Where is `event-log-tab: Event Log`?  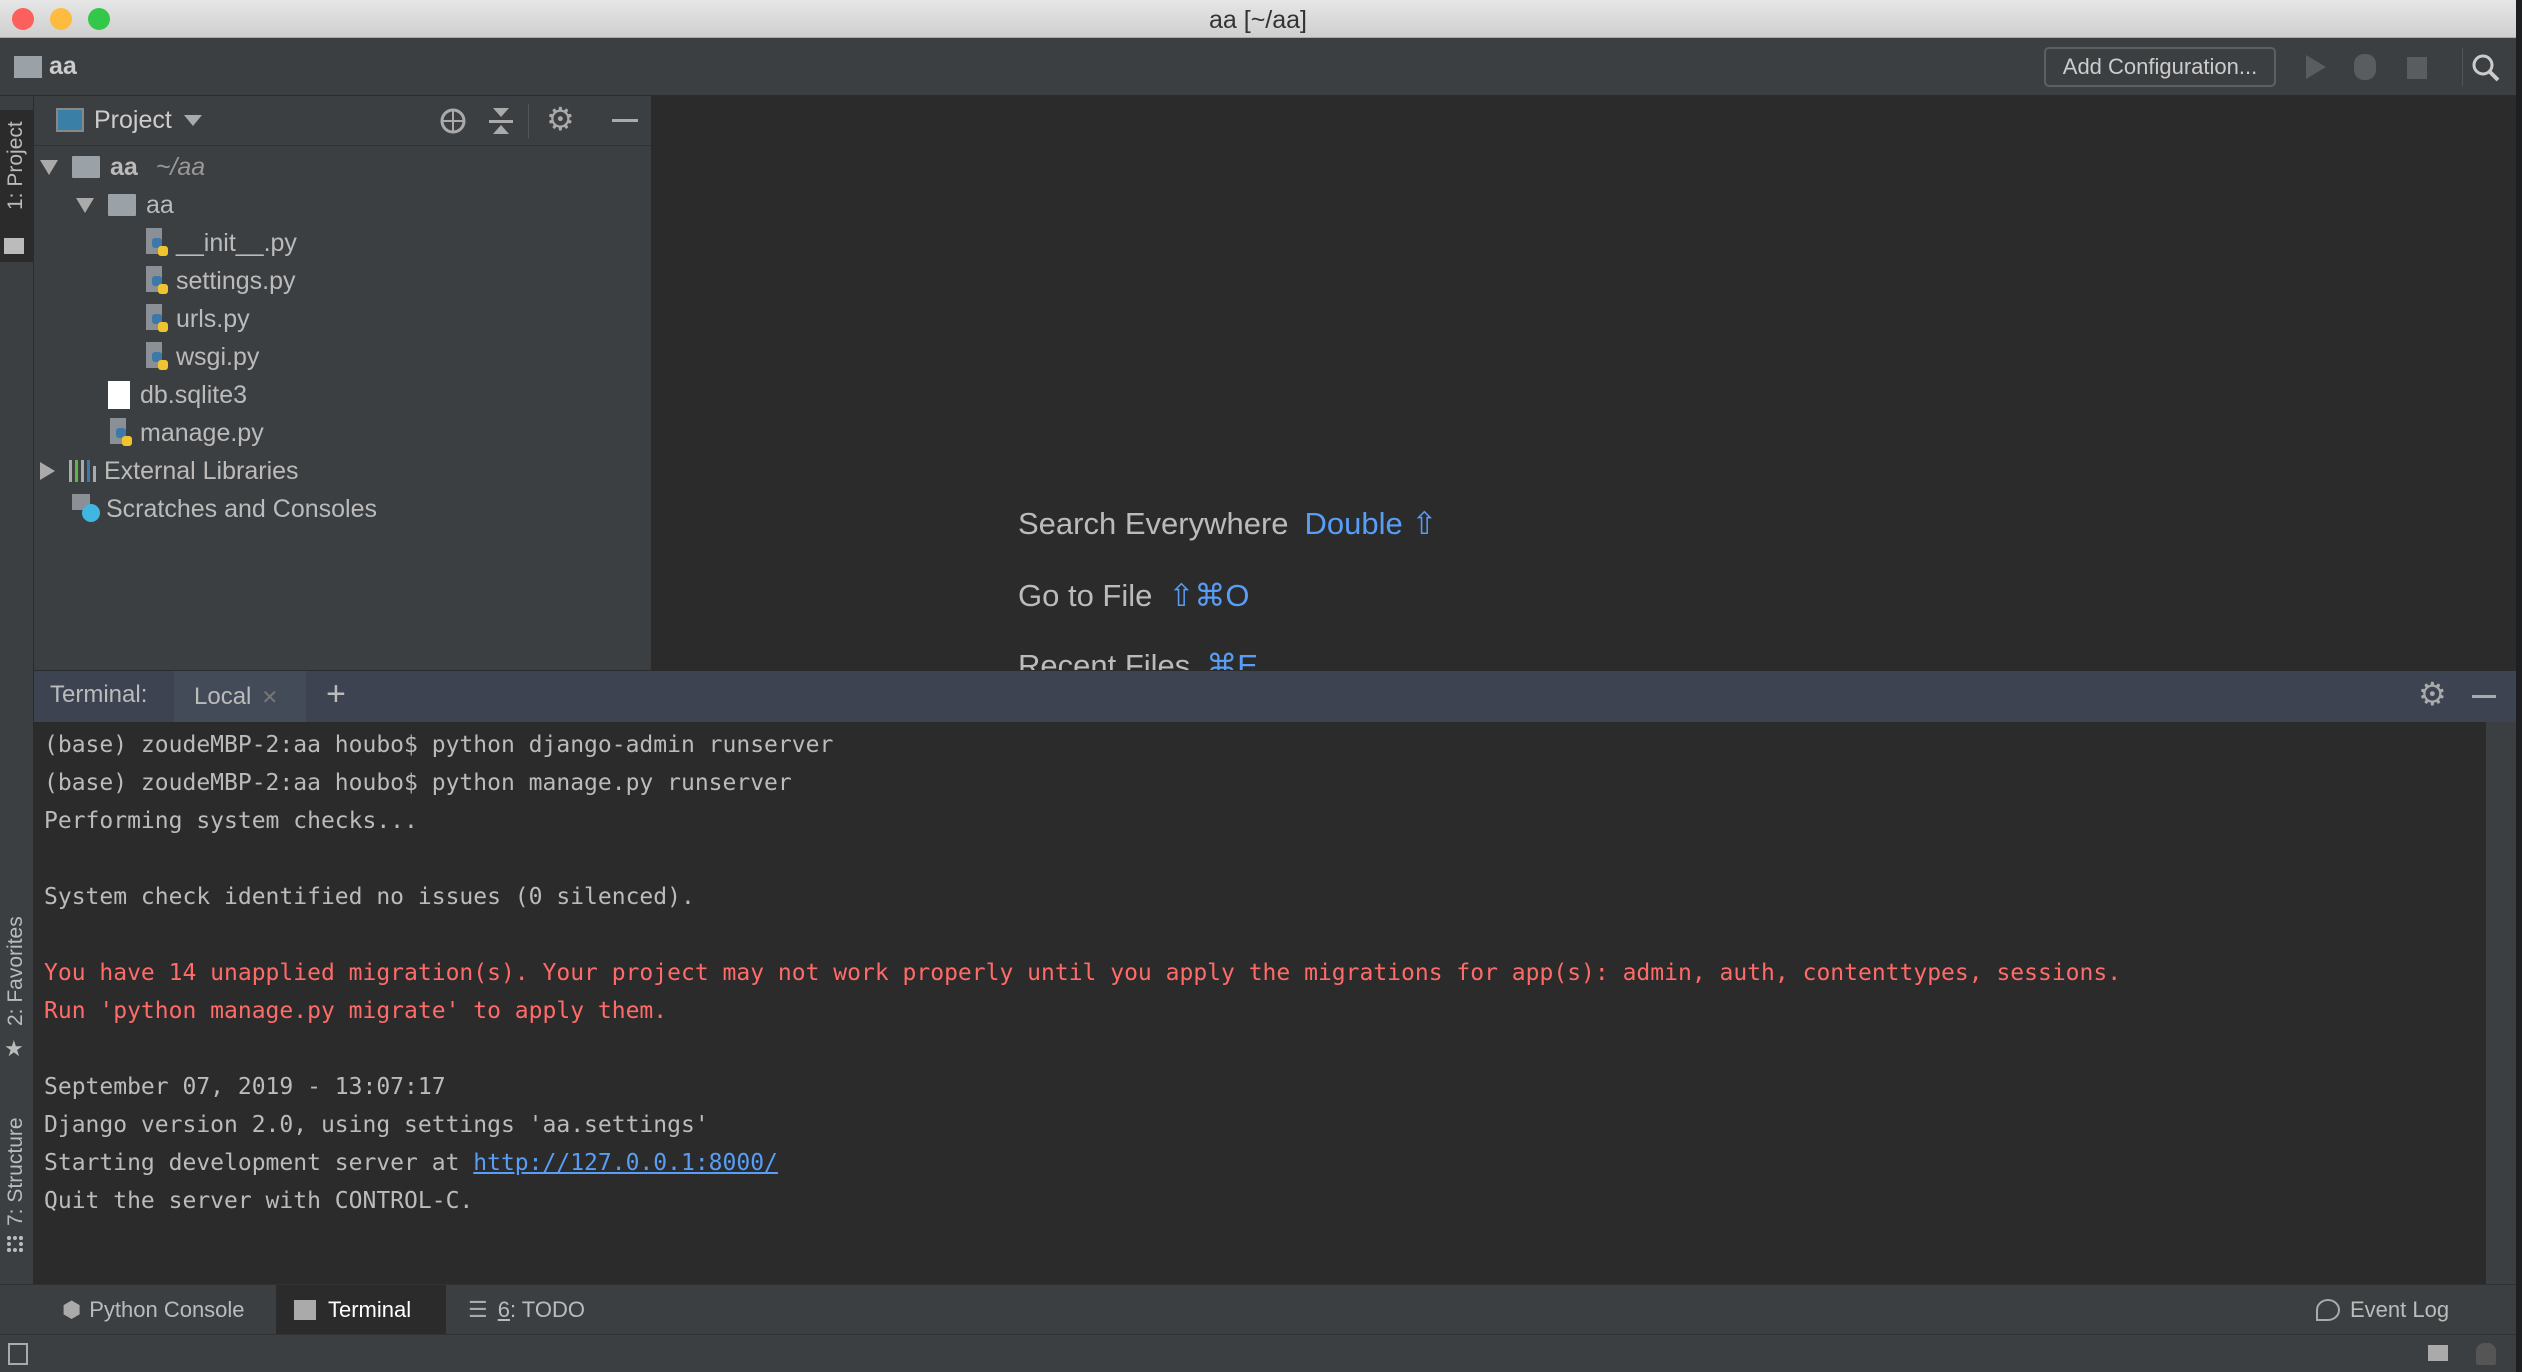
event-log-tab: Event Log is located at coordinates (2382, 1310).